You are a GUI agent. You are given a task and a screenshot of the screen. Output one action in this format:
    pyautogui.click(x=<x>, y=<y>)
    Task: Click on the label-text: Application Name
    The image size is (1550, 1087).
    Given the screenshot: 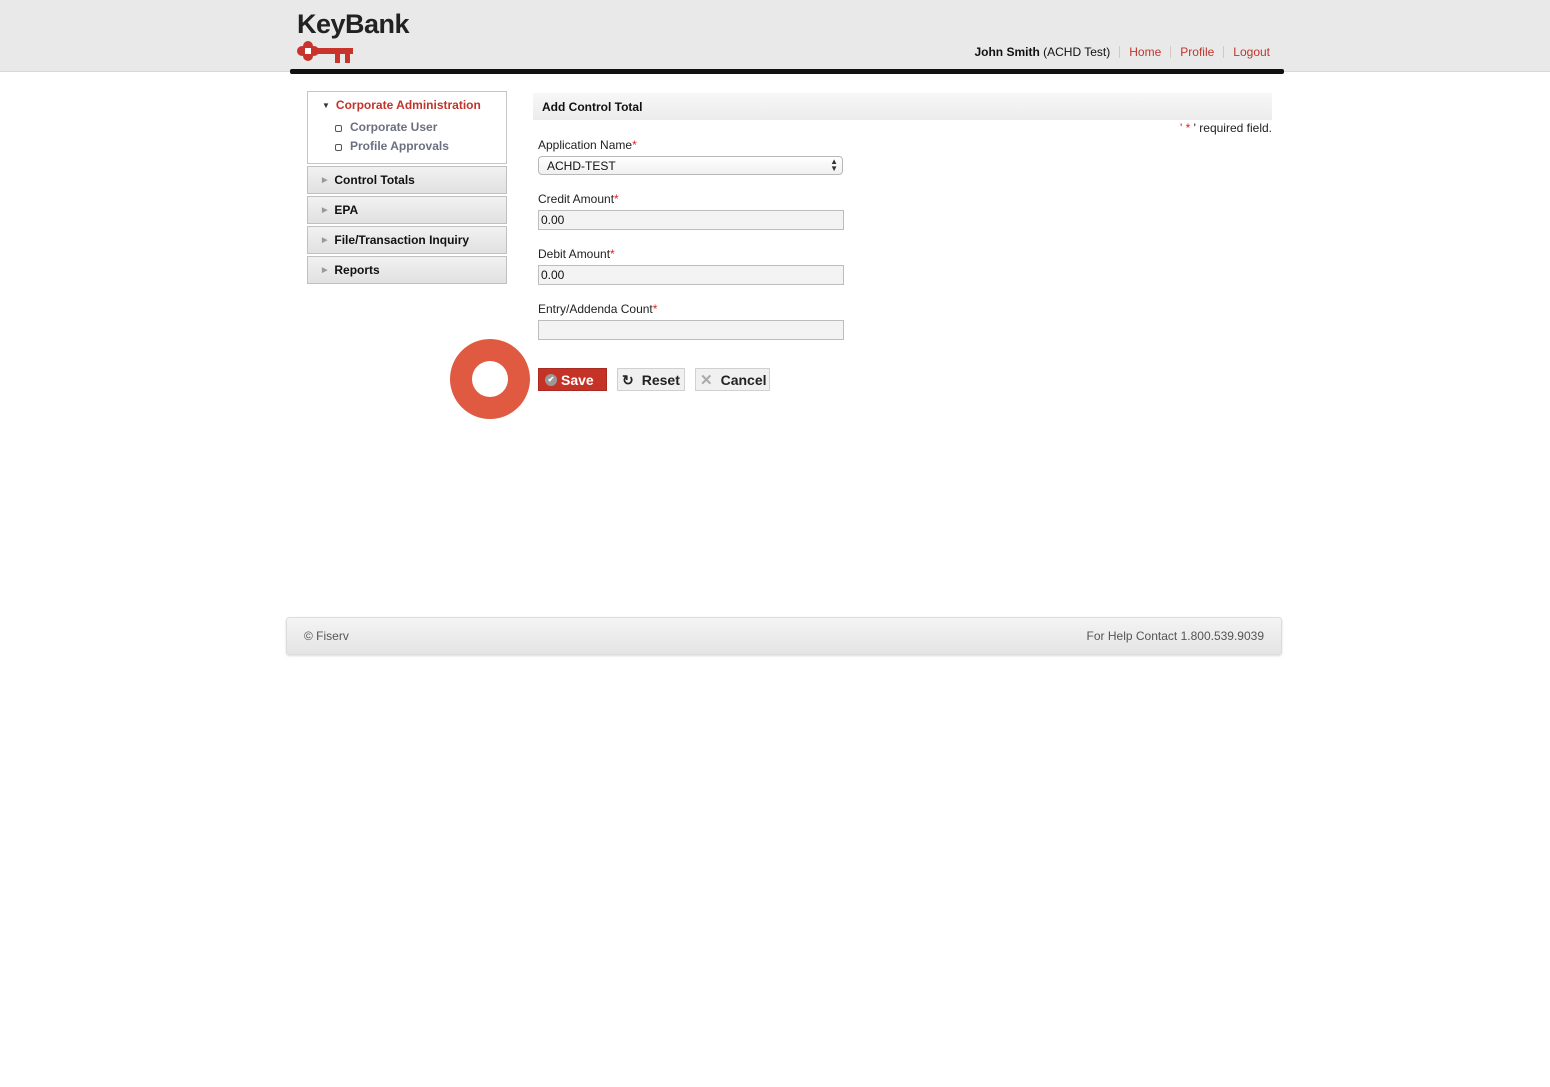 What is the action you would take?
    pyautogui.click(x=585, y=145)
    